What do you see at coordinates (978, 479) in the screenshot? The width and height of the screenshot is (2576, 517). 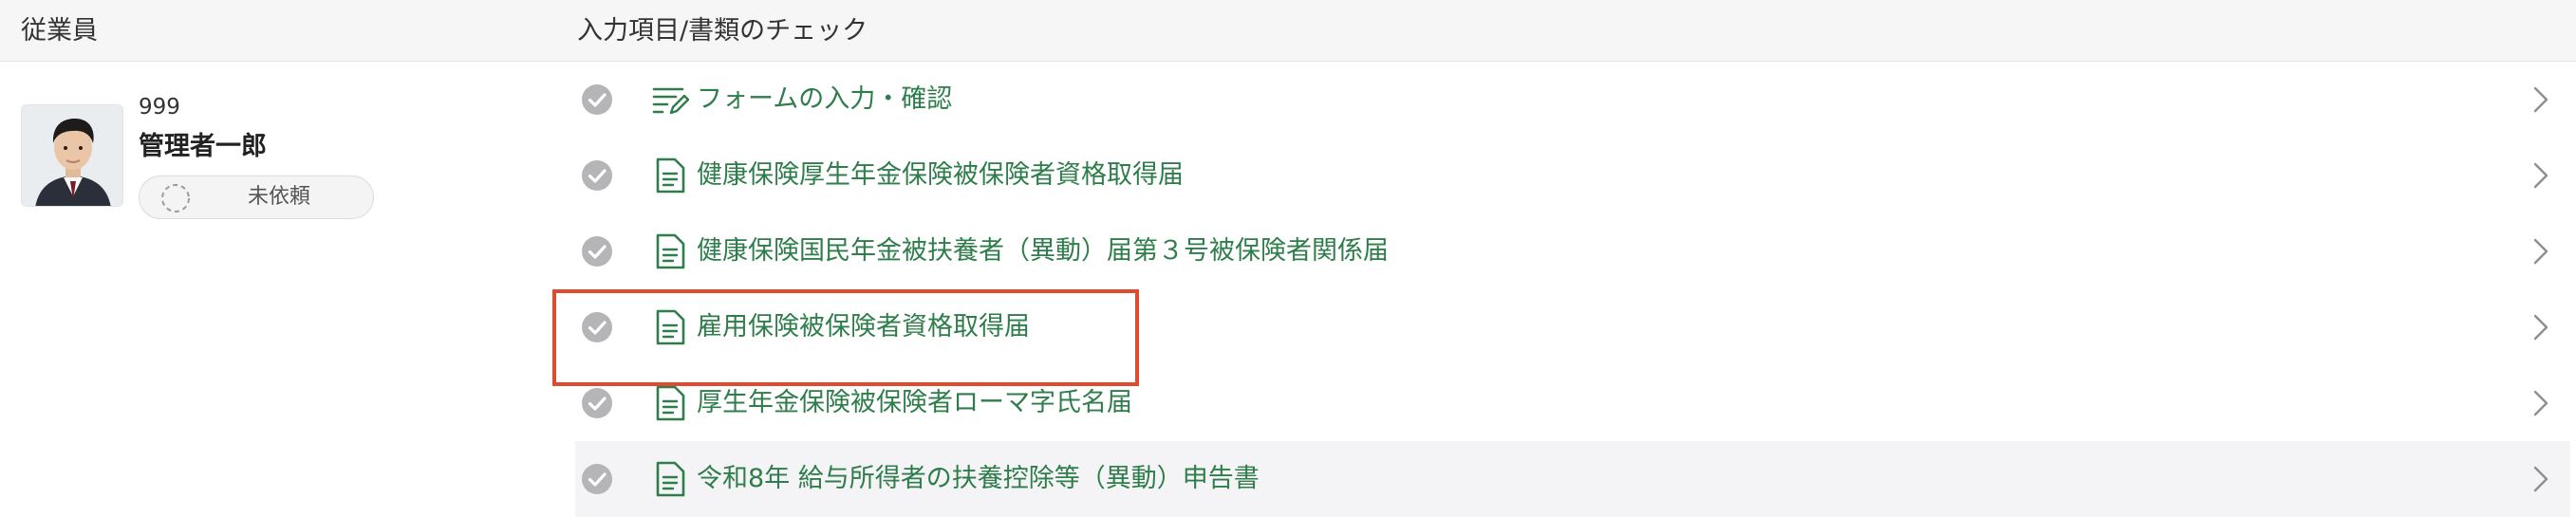 I see `item-label: 令和8年 給与所得者の扶養控除等（異動）申告書` at bounding box center [978, 479].